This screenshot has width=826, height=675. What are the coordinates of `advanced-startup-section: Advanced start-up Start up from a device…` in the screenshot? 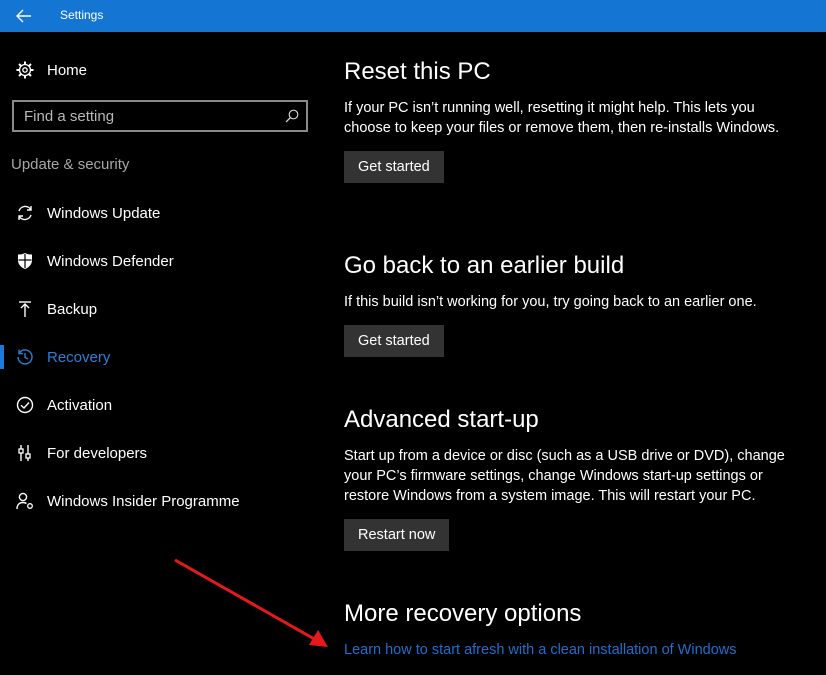 It's located at (574, 478).